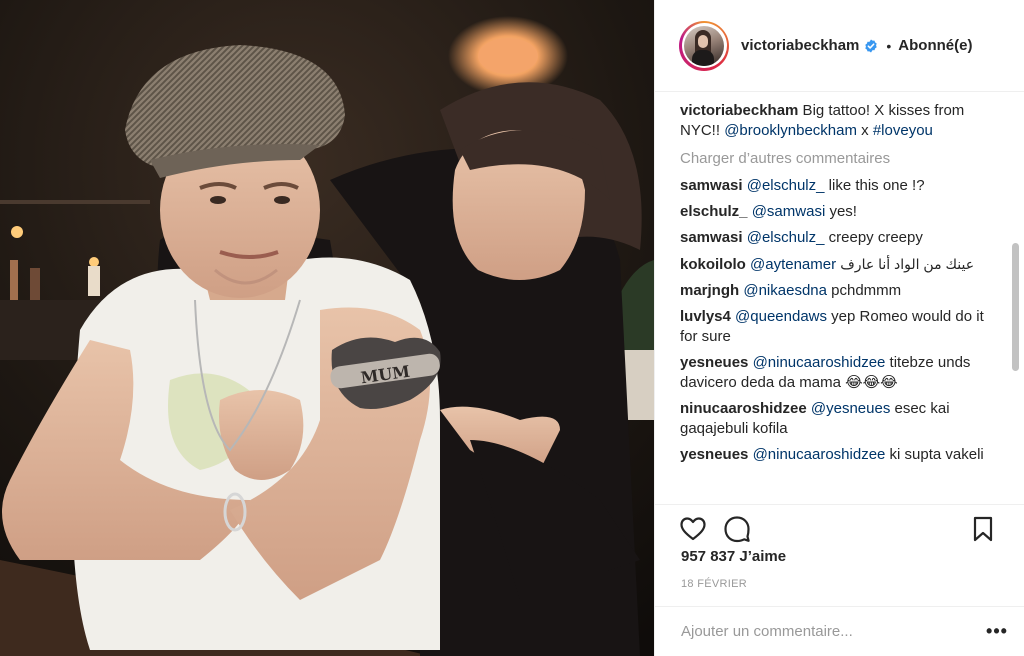 Image resolution: width=1024 pixels, height=656 pixels. I want to click on post-actions-bar, so click(839, 527).